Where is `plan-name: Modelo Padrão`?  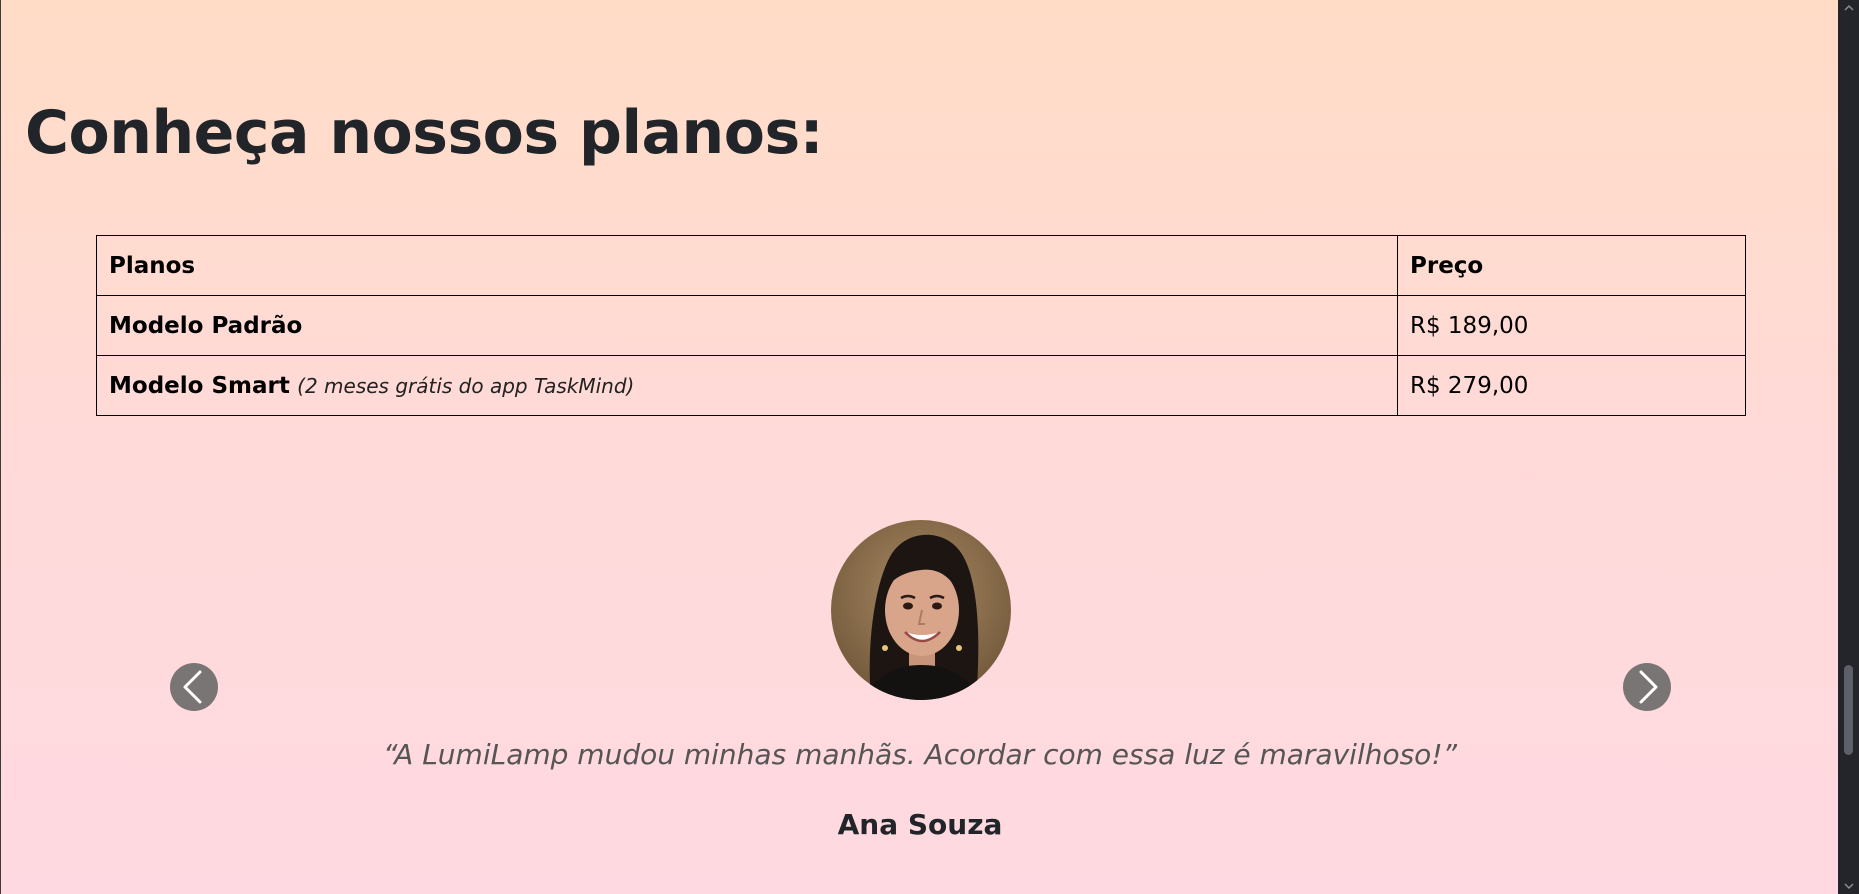 plan-name: Modelo Padrão is located at coordinates (206, 325).